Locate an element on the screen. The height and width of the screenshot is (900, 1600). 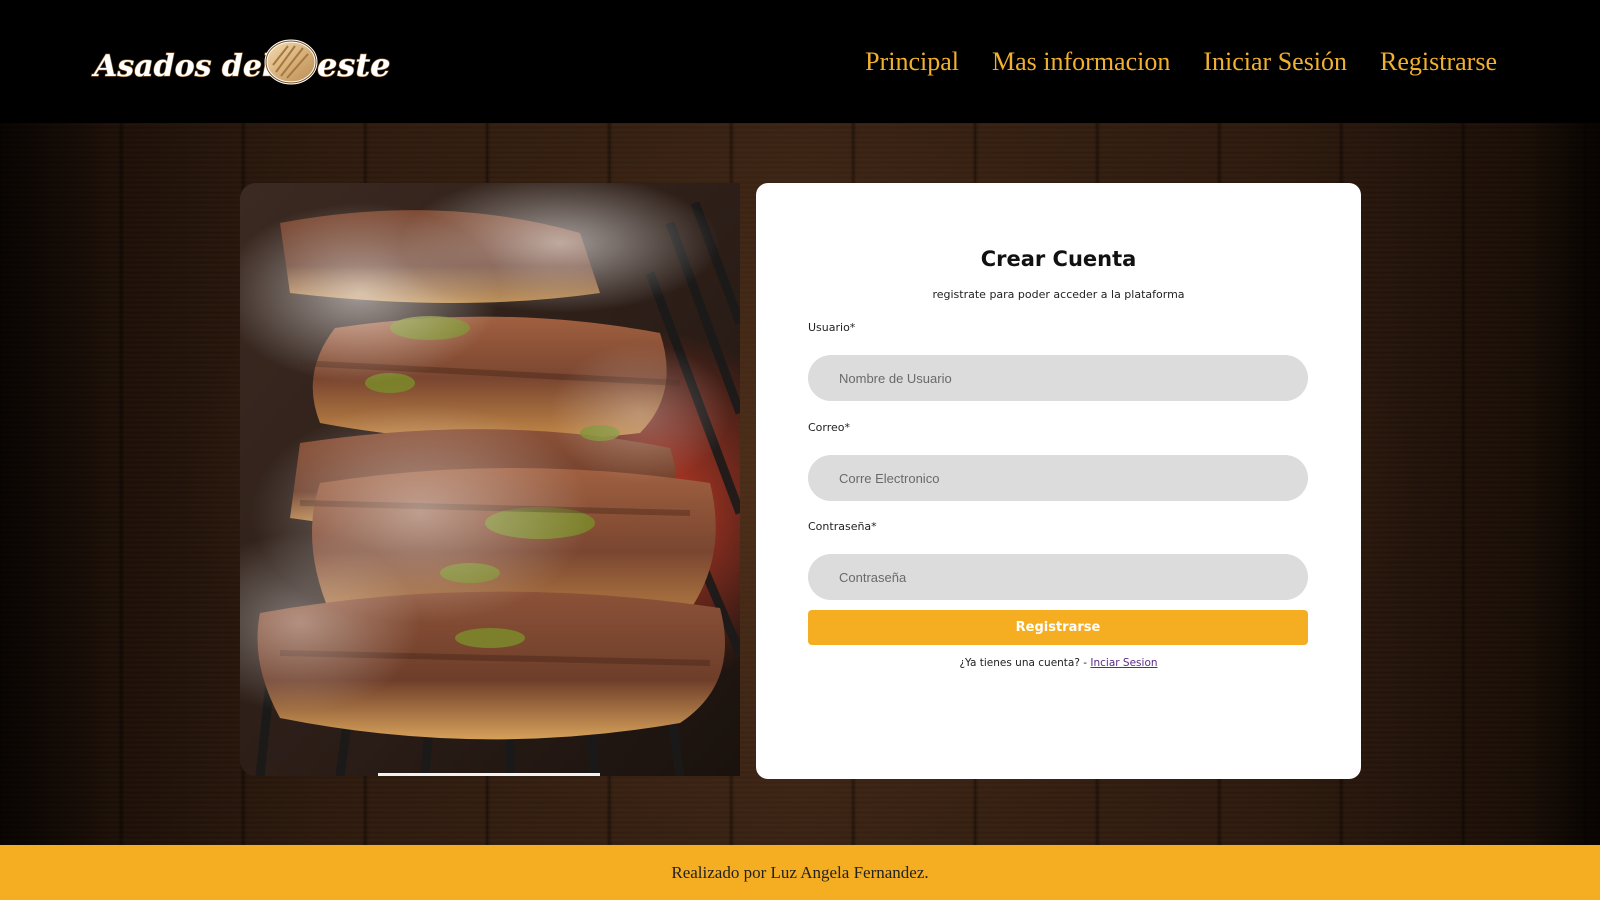
login-link: Inciar Sesion is located at coordinates (1123, 663).